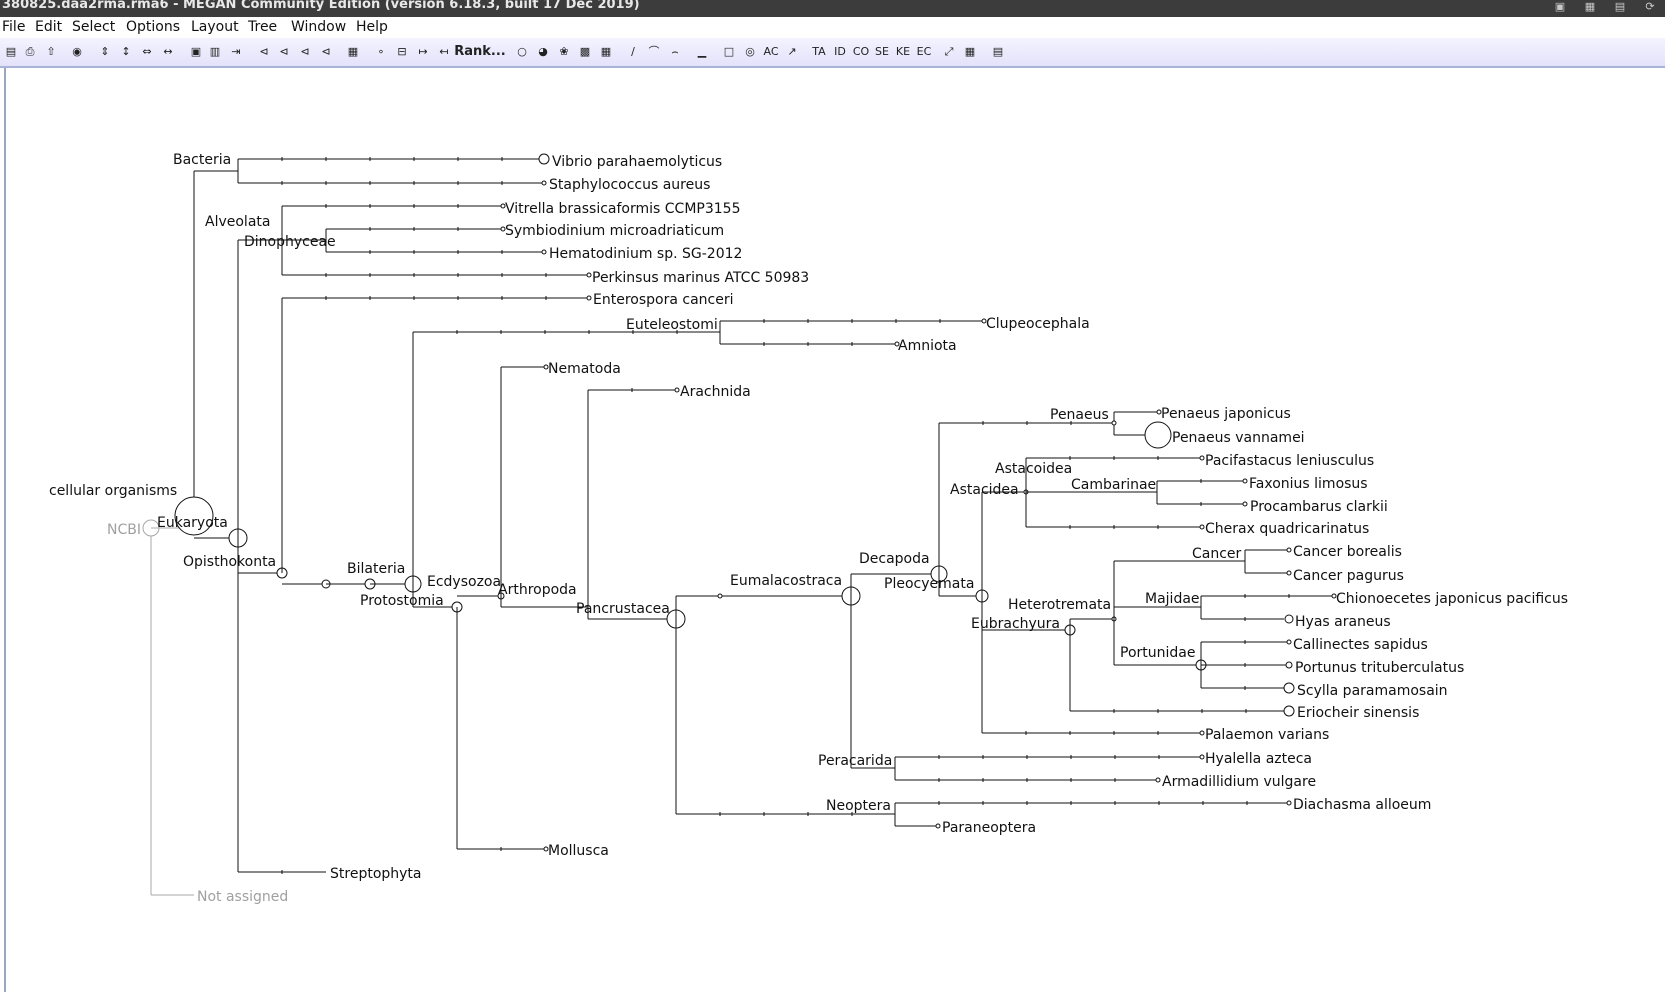  I want to click on node-label-chionoecetes: Chionoecetes japonicus pacificus, so click(1452, 599).